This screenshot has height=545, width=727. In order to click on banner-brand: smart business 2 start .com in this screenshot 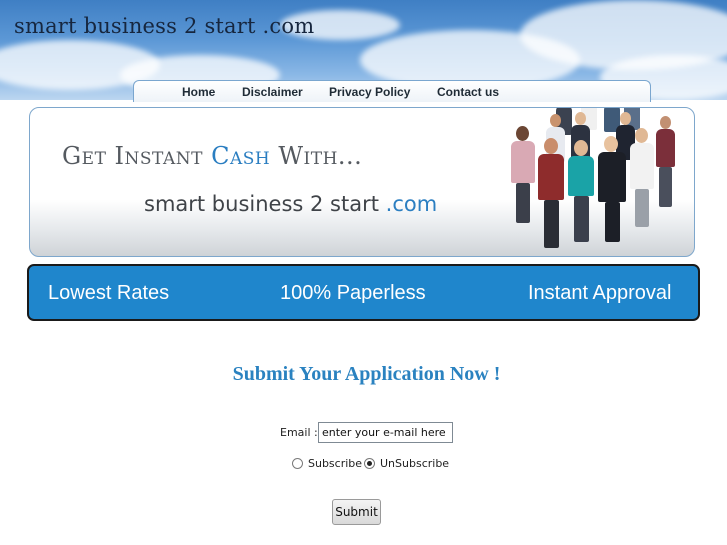, I will do `click(290, 204)`.